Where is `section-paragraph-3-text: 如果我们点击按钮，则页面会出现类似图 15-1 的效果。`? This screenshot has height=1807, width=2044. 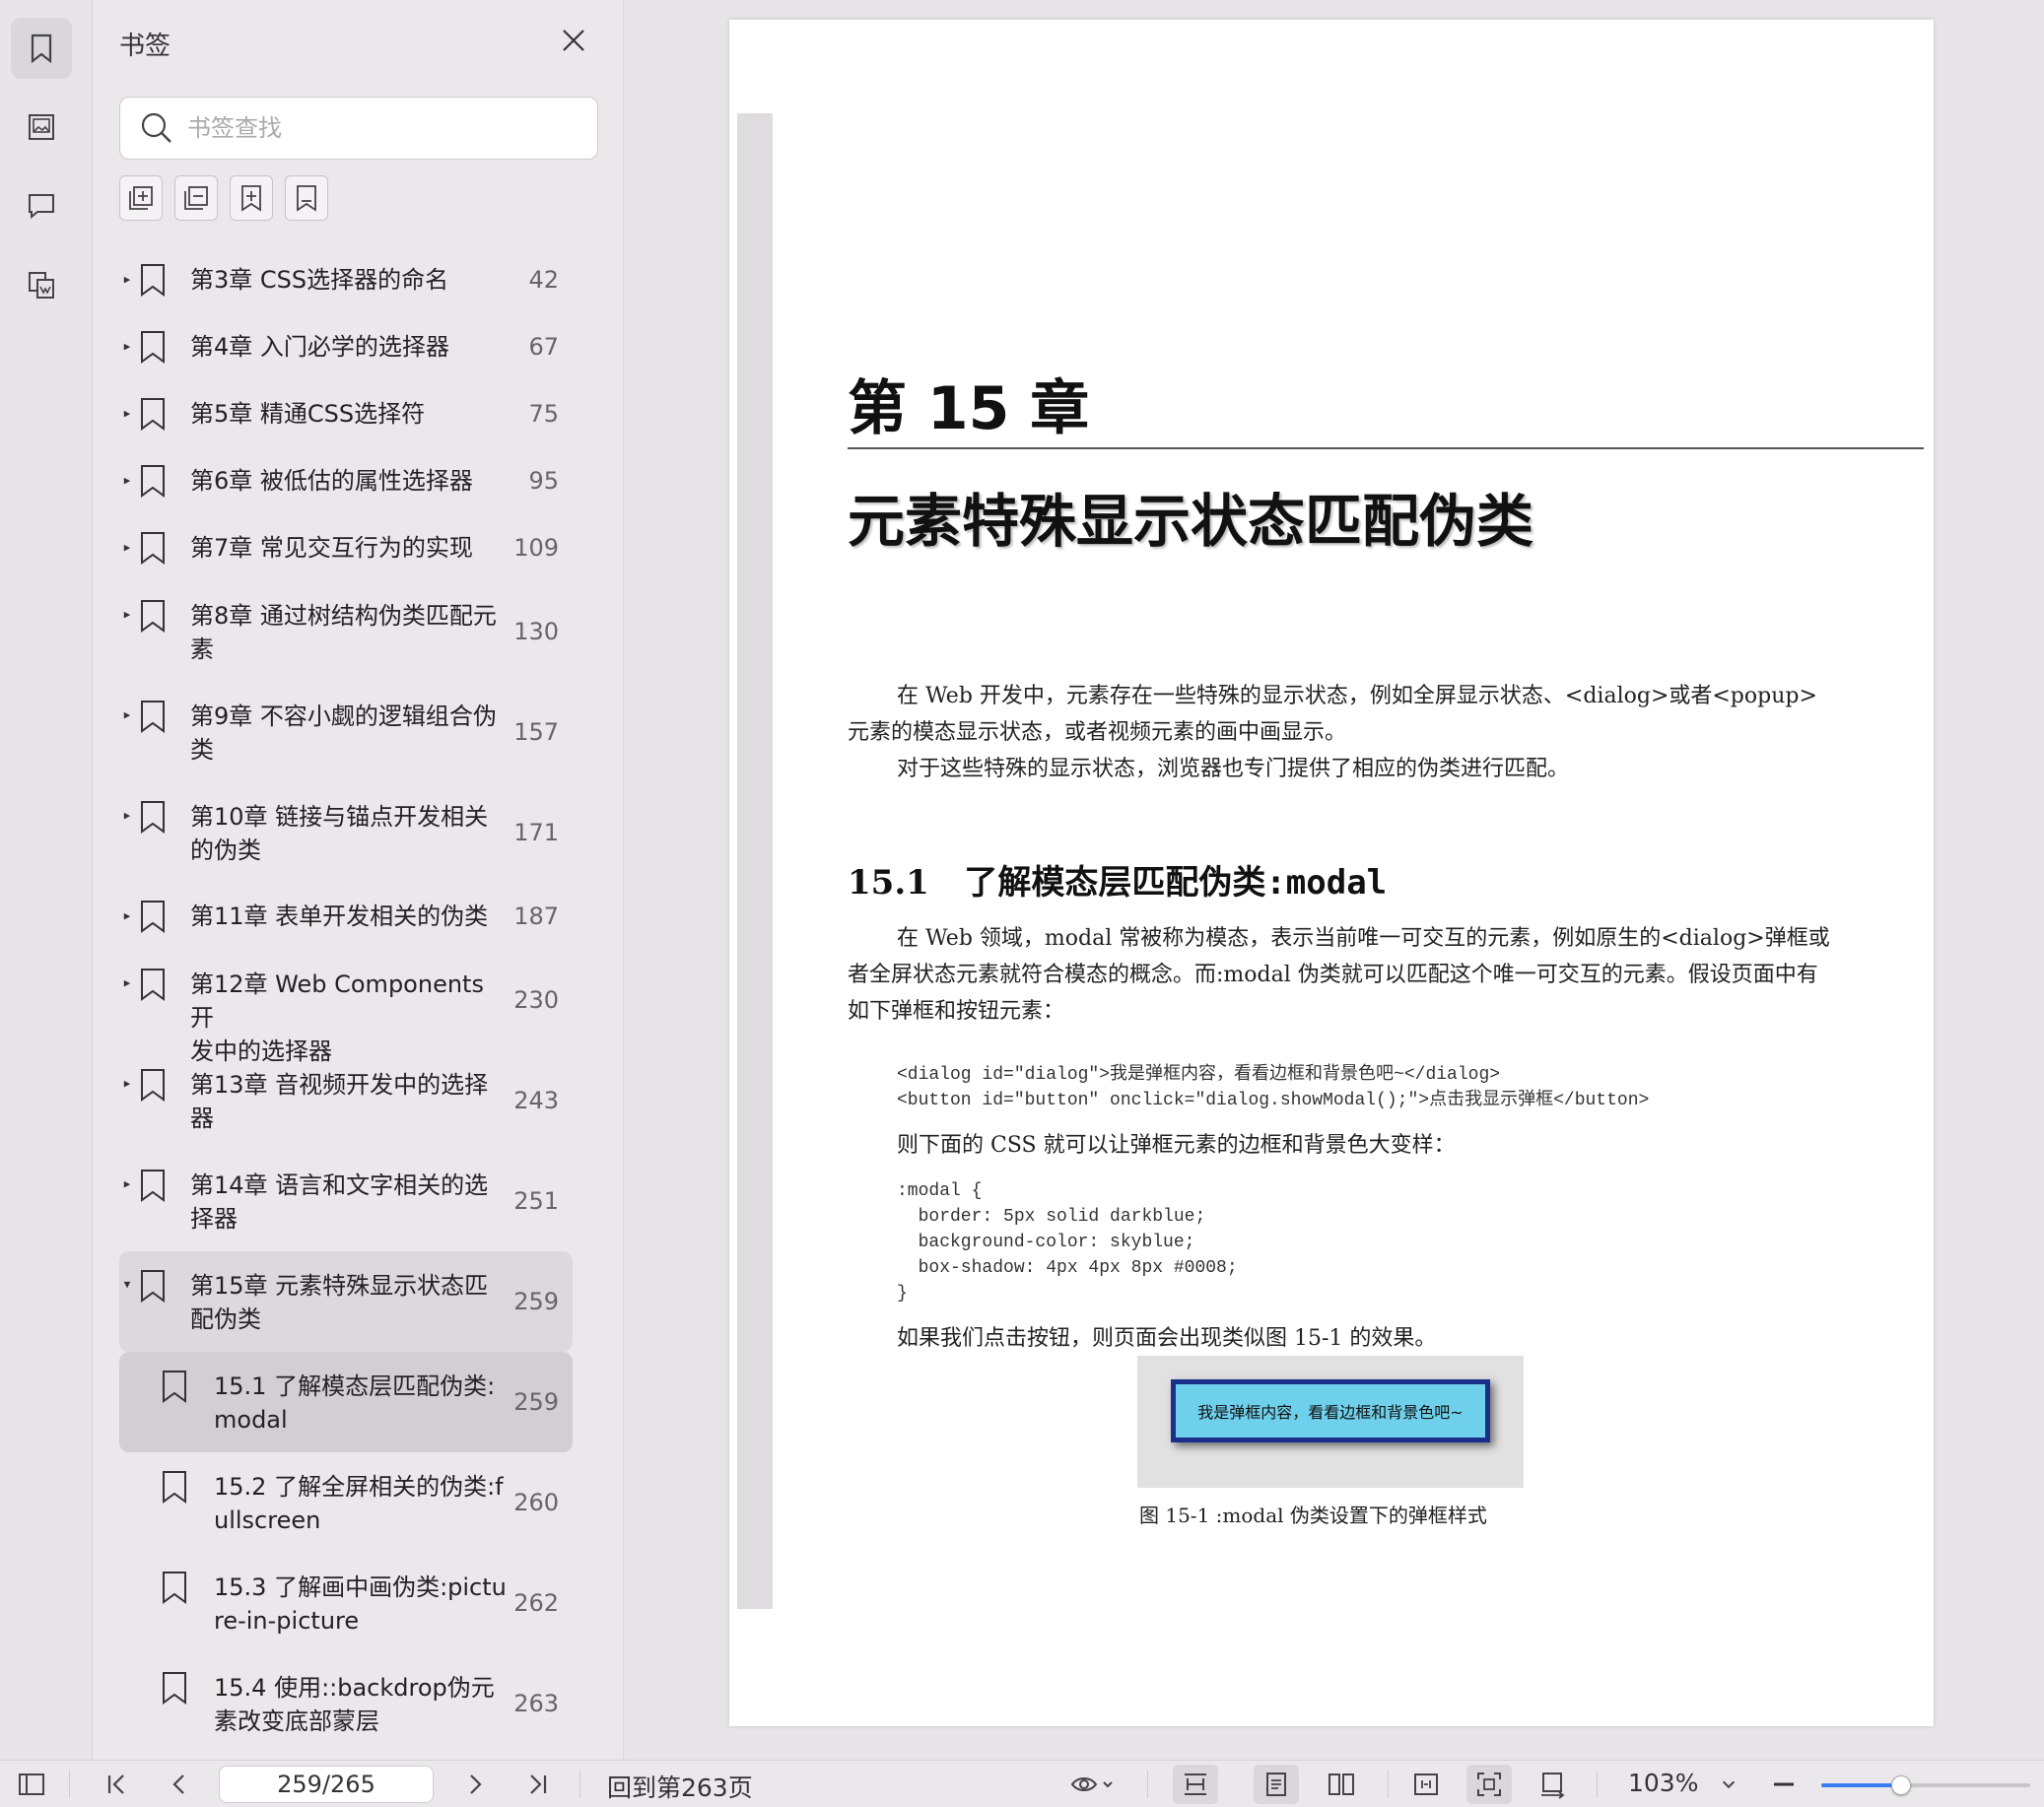 section-paragraph-3-text: 如果我们点击按钮，则页面会出现类似图 15-1 的效果。 is located at coordinates (1167, 1338).